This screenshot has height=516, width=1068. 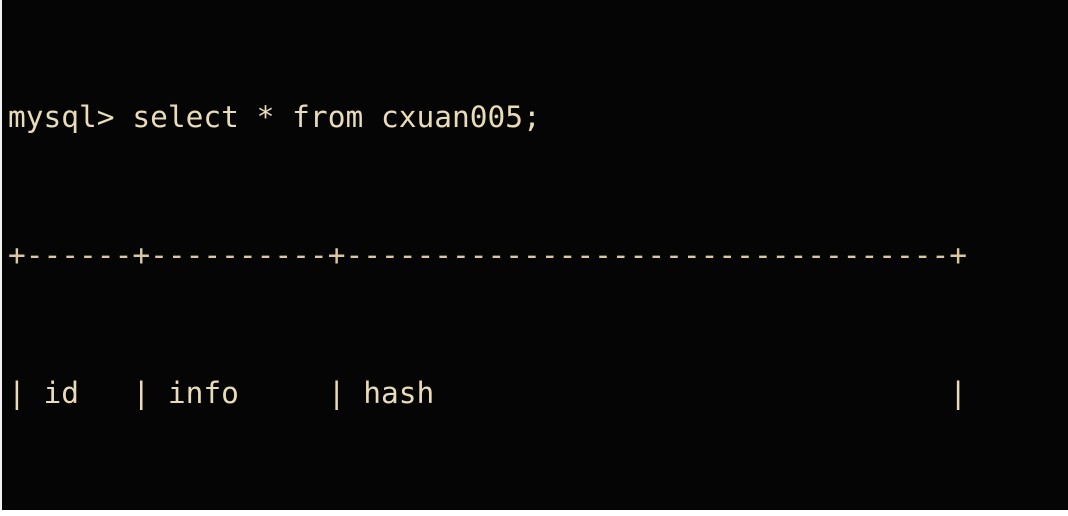 What do you see at coordinates (534, 513) in the screenshot?
I see `window-bottom-edge` at bounding box center [534, 513].